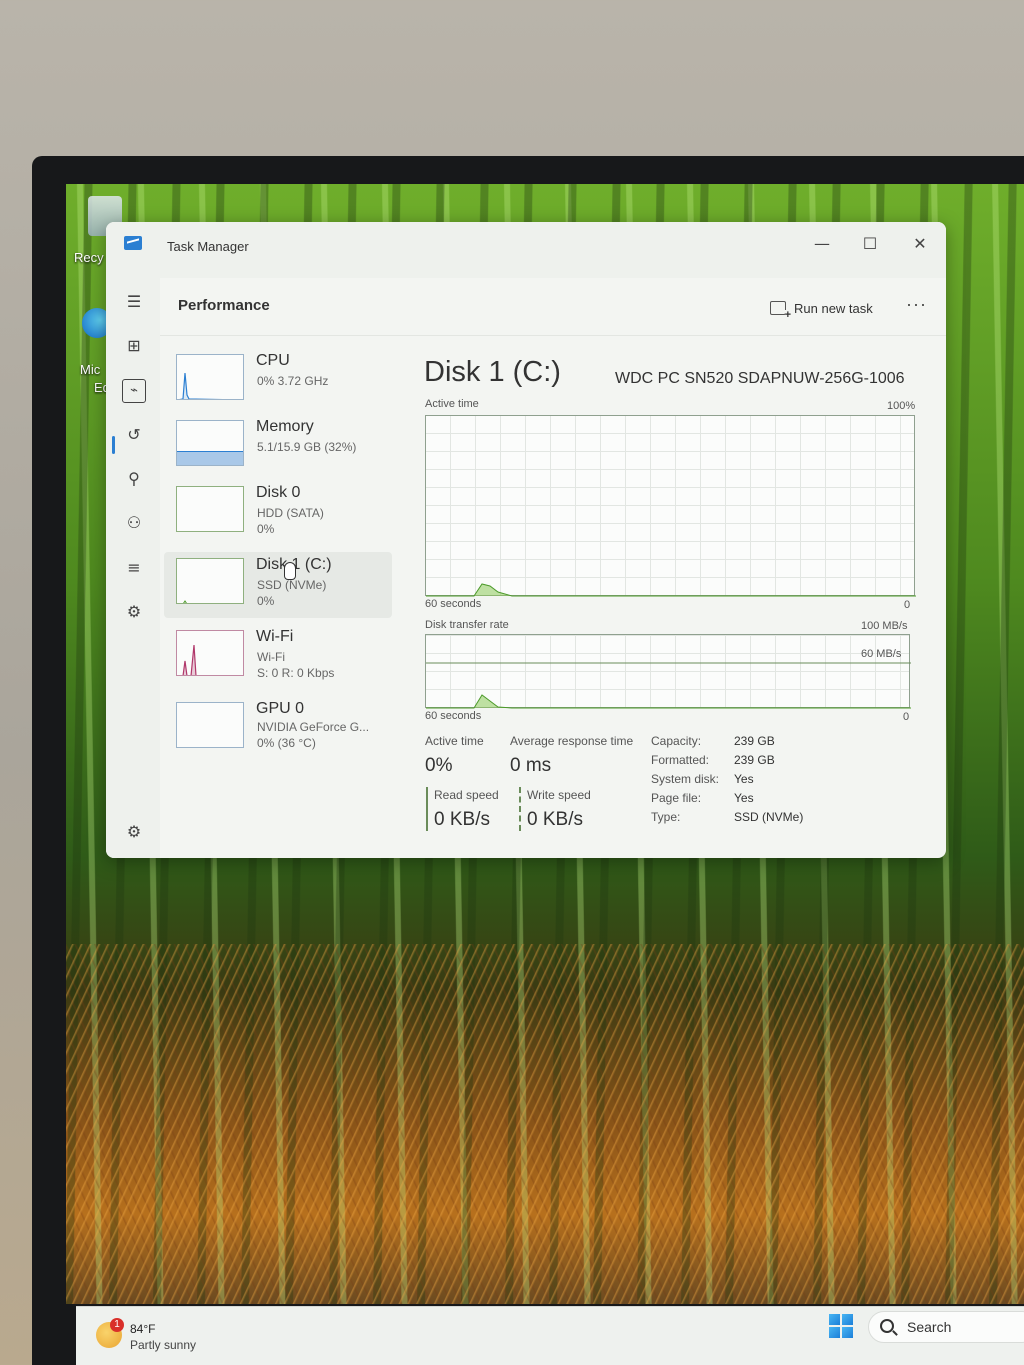 This screenshot has height=1365, width=1024. I want to click on resource-detail: 0% 3.72 GHz, so click(293, 381).